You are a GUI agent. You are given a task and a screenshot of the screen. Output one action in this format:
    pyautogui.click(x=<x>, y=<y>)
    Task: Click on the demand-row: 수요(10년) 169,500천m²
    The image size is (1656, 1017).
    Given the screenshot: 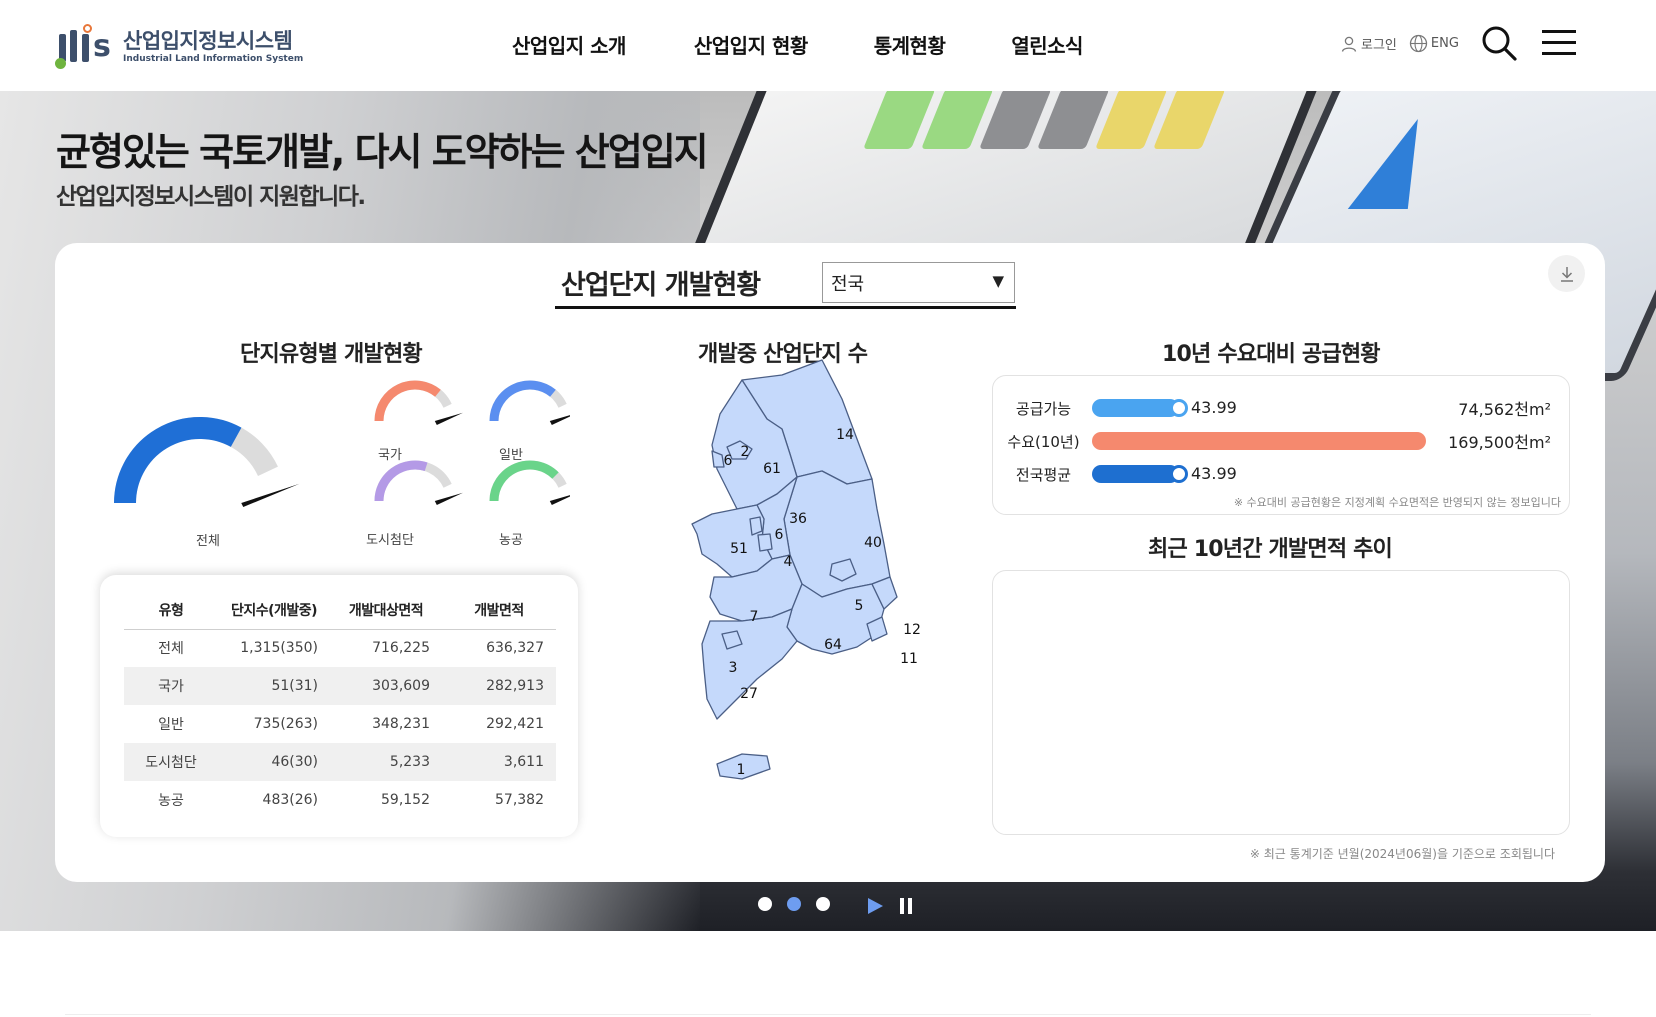 What is the action you would take?
    pyautogui.click(x=1282, y=441)
    